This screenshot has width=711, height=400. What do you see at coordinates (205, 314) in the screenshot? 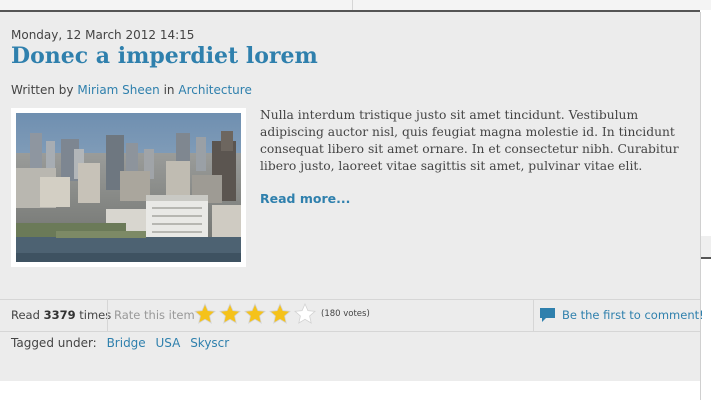
I see `star-1-icon` at bounding box center [205, 314].